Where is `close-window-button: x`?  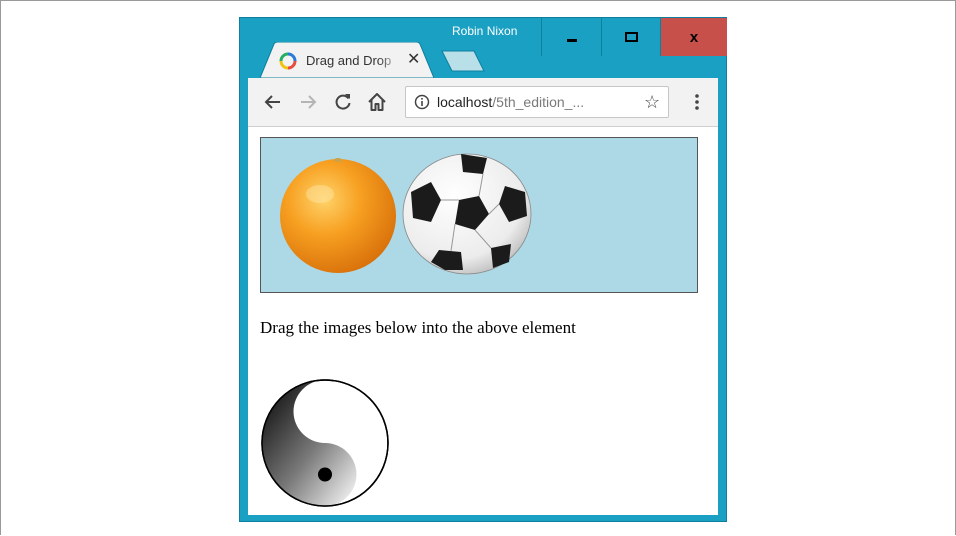
close-window-button: x is located at coordinates (693, 37).